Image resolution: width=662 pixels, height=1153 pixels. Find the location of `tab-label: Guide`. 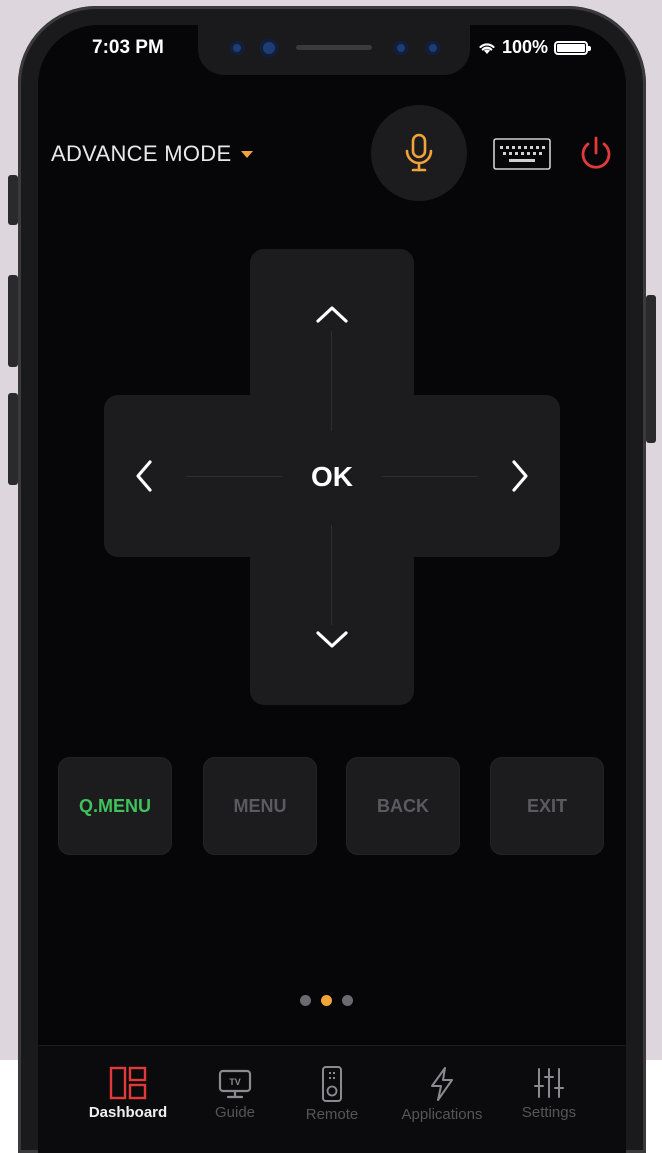

tab-label: Guide is located at coordinates (235, 1112).